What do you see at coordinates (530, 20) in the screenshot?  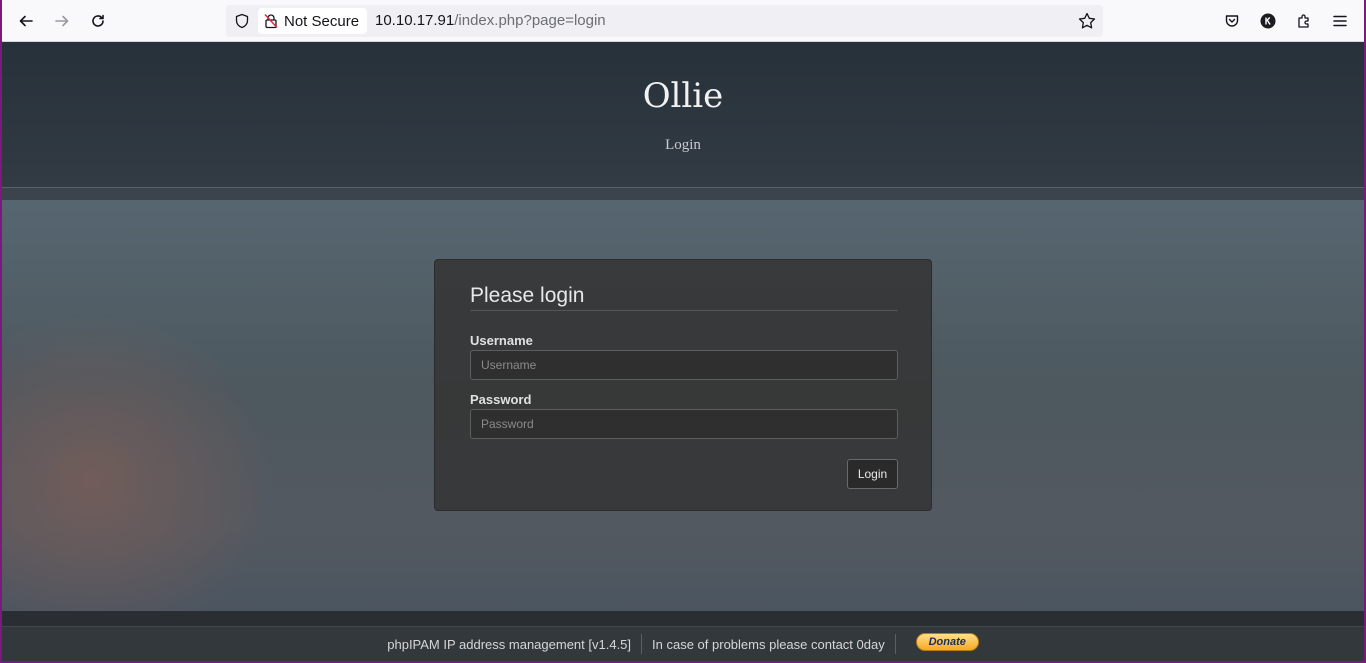 I see `url-path: /index.php?page=login` at bounding box center [530, 20].